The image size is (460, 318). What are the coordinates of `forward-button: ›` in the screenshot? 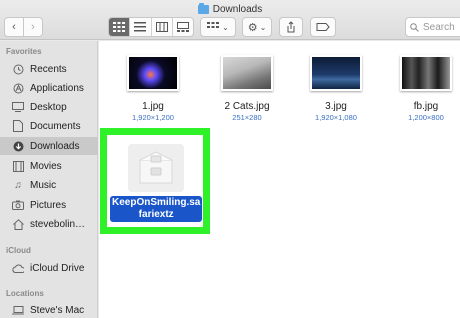 It's located at (33, 27).